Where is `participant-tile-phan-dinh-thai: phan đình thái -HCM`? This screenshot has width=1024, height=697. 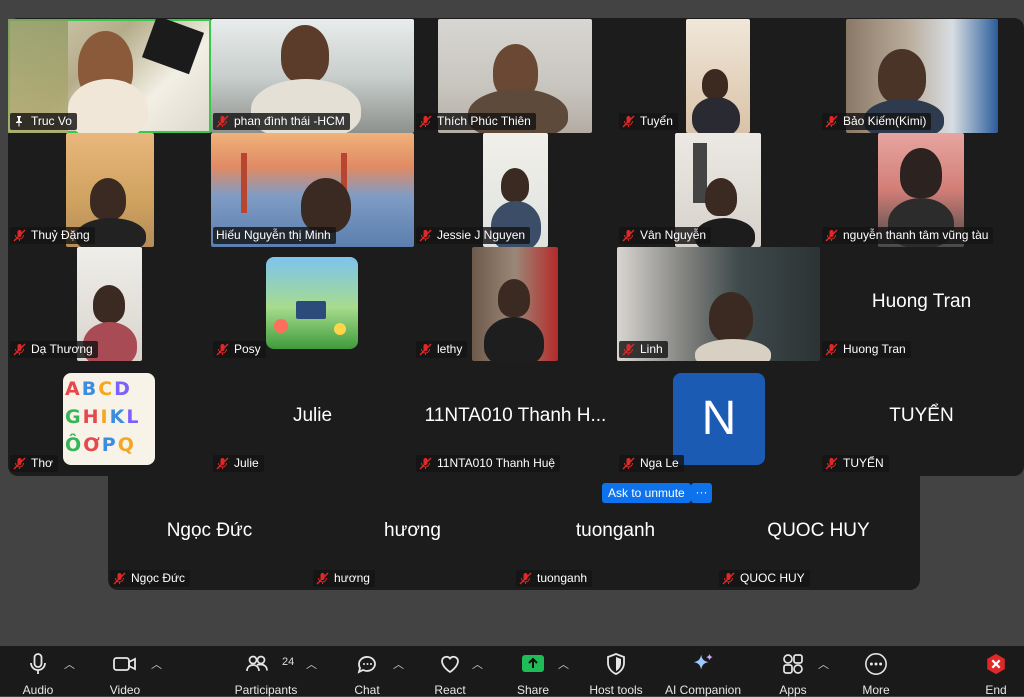 participant-tile-phan-dinh-thai: phan đình thái -HCM is located at coordinates (312, 76).